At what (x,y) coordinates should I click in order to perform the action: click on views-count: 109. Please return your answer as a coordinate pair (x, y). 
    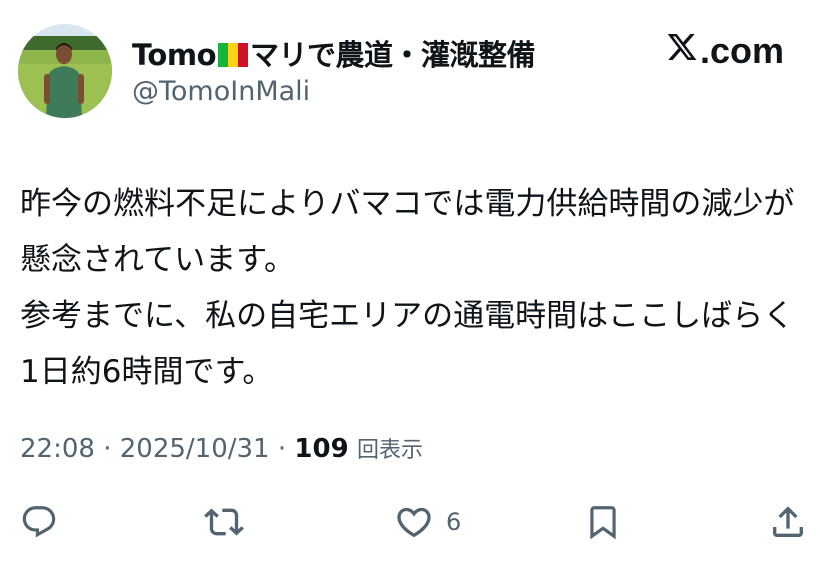
    Looking at the image, I should click on (321, 449).